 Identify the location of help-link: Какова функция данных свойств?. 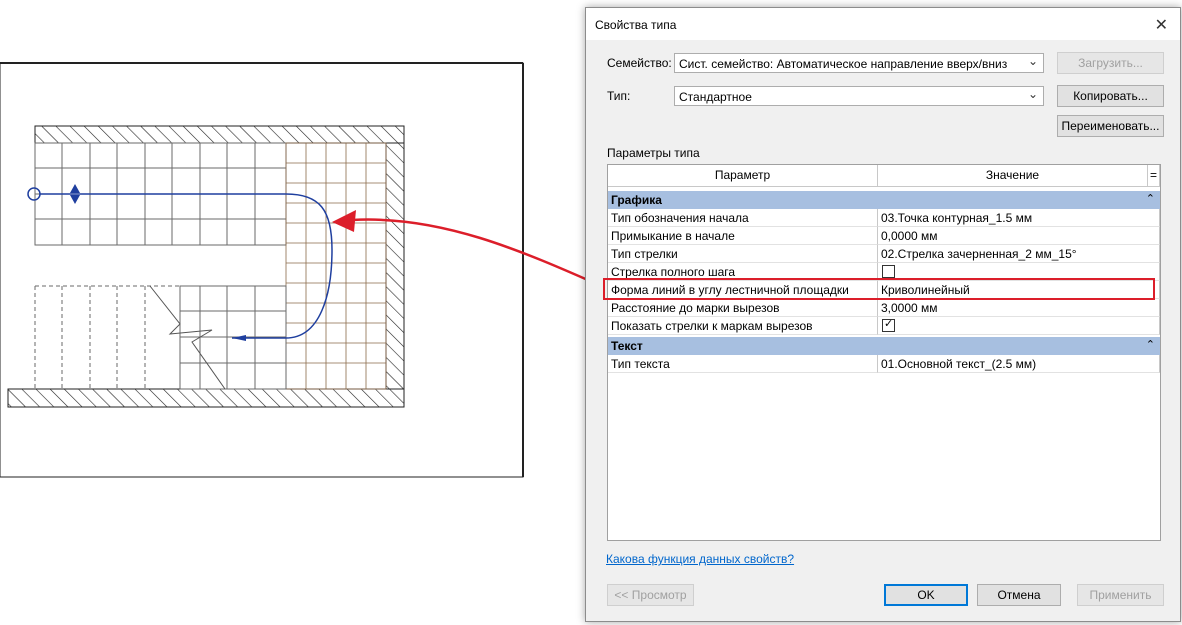
(700, 559).